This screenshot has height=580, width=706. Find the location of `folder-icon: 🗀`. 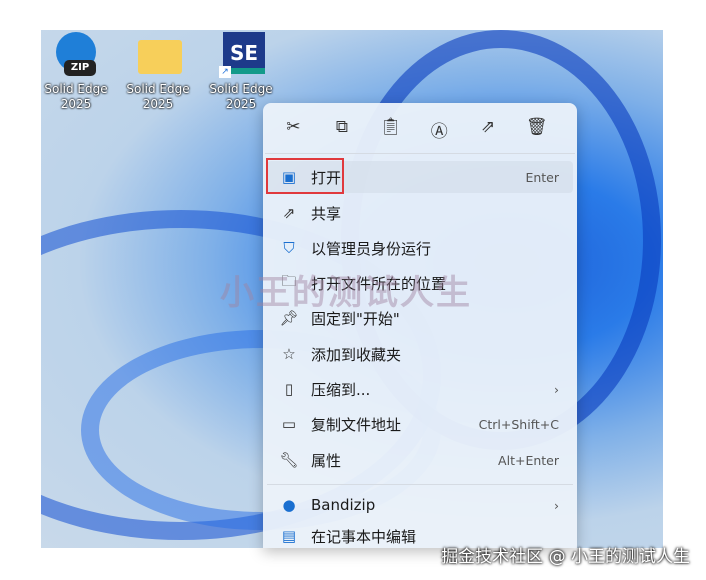

folder-icon: 🗀 is located at coordinates (289, 280).